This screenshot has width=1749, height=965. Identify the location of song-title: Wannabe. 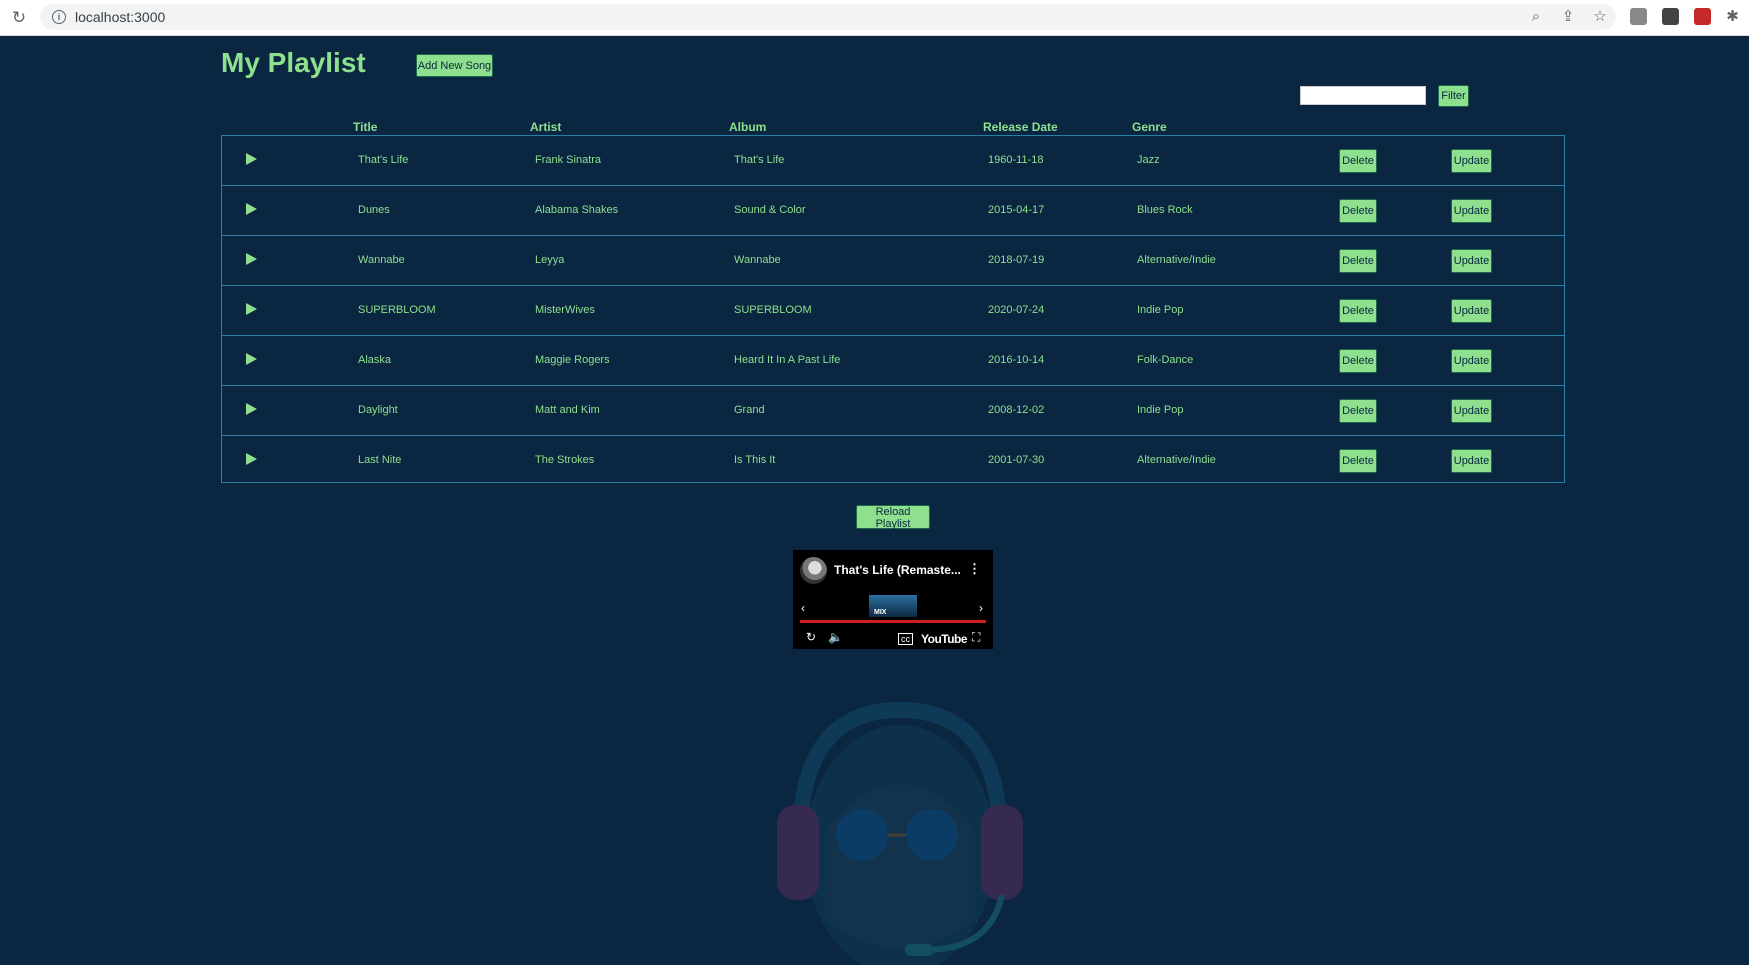
(381, 260).